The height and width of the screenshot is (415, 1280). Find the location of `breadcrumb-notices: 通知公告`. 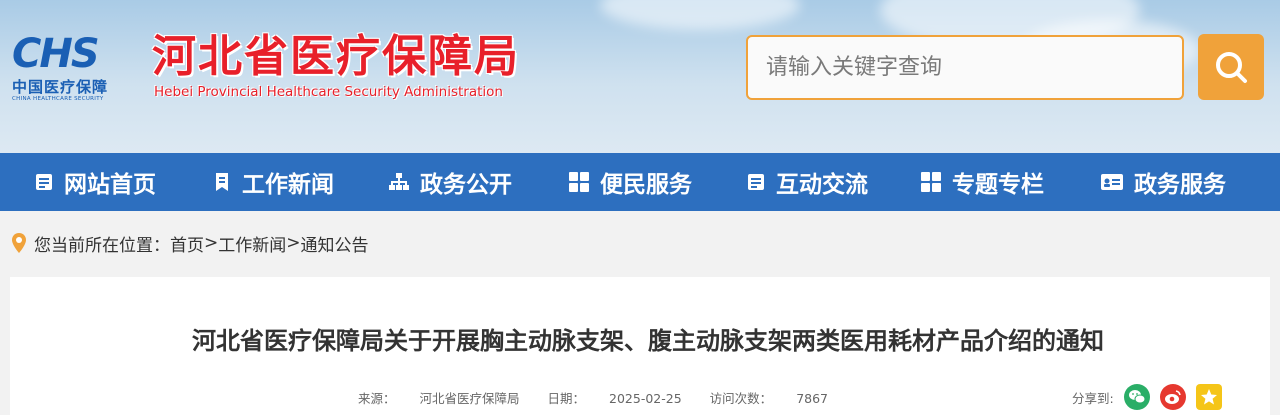

breadcrumb-notices: 通知公告 is located at coordinates (335, 243).